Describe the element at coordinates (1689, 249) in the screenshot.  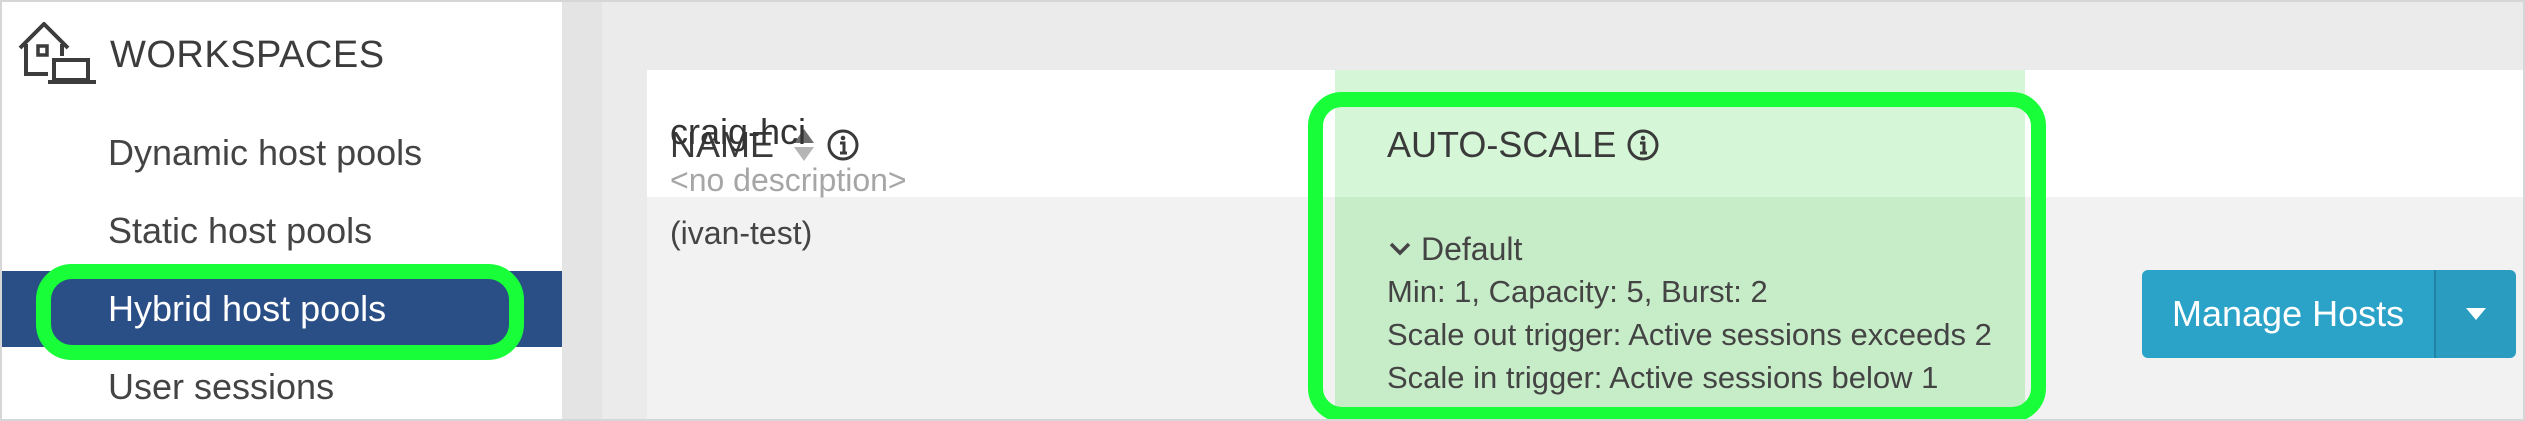
I see `autoscale-profile-toggle: Default` at that location.